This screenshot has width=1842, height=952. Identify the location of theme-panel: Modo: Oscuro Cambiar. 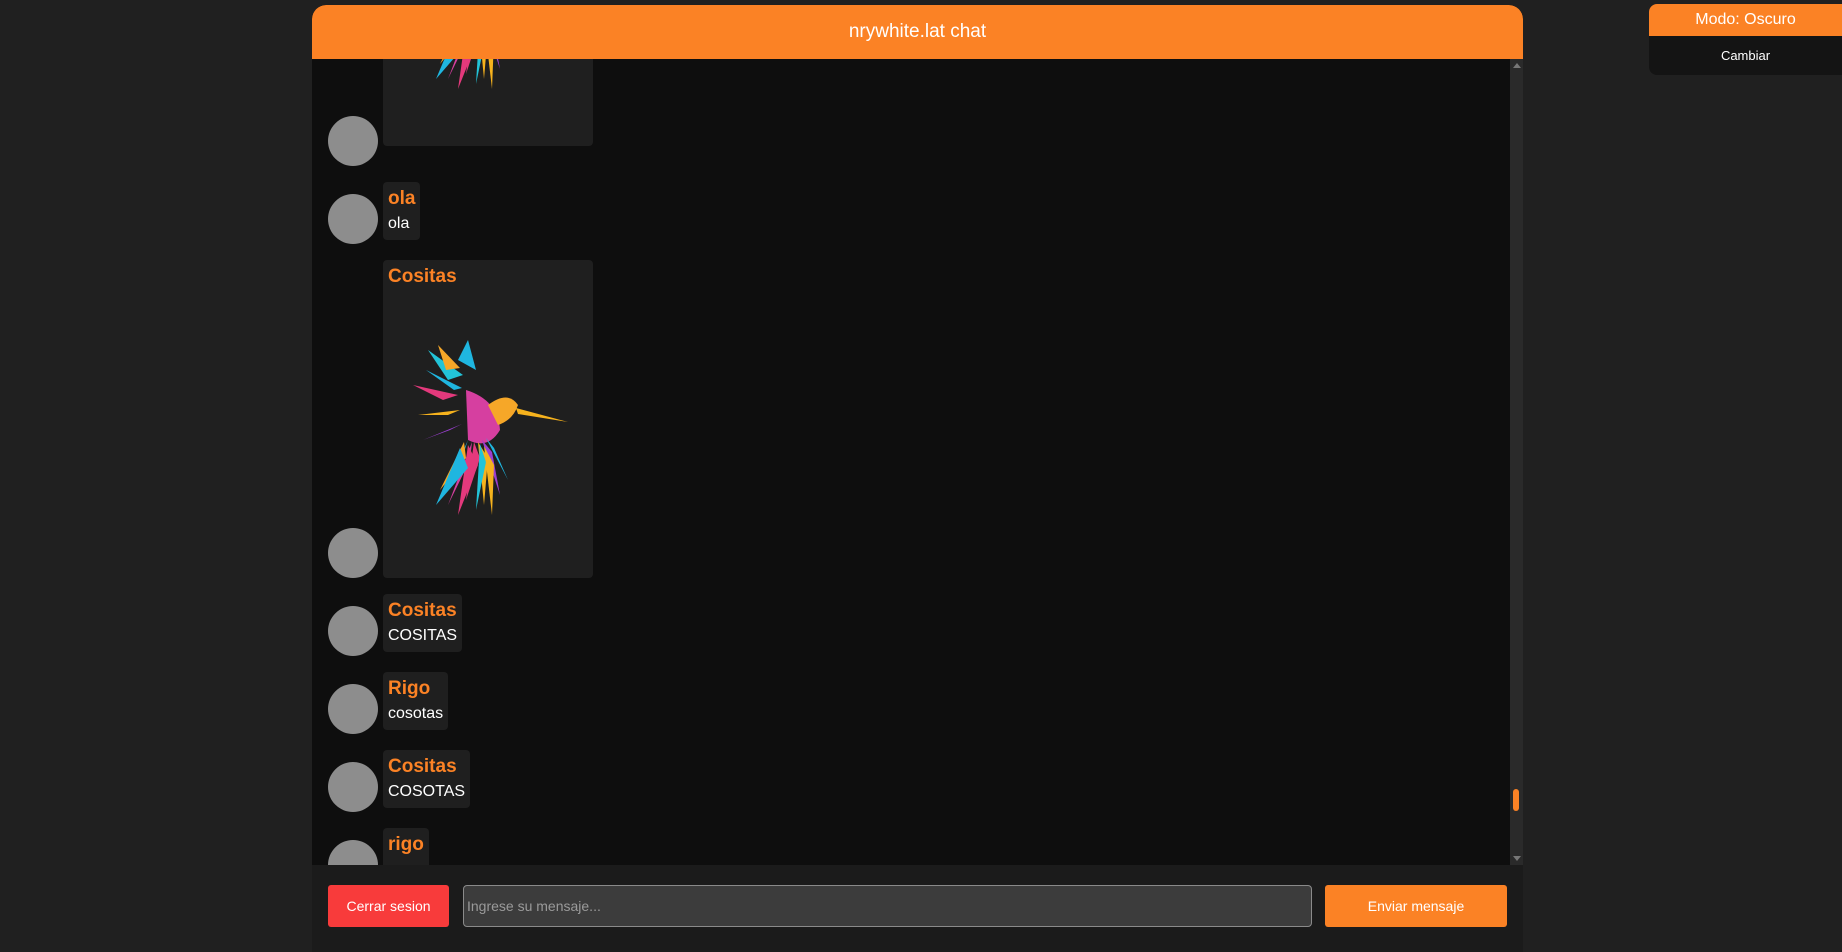
(1745, 39).